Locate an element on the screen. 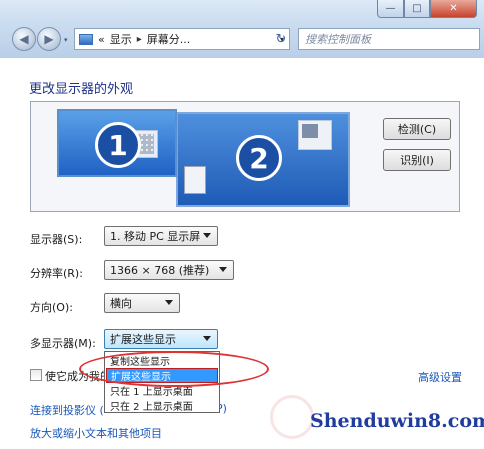 The width and height of the screenshot is (484, 449). breadcrumb-overflow: « is located at coordinates (101, 39).